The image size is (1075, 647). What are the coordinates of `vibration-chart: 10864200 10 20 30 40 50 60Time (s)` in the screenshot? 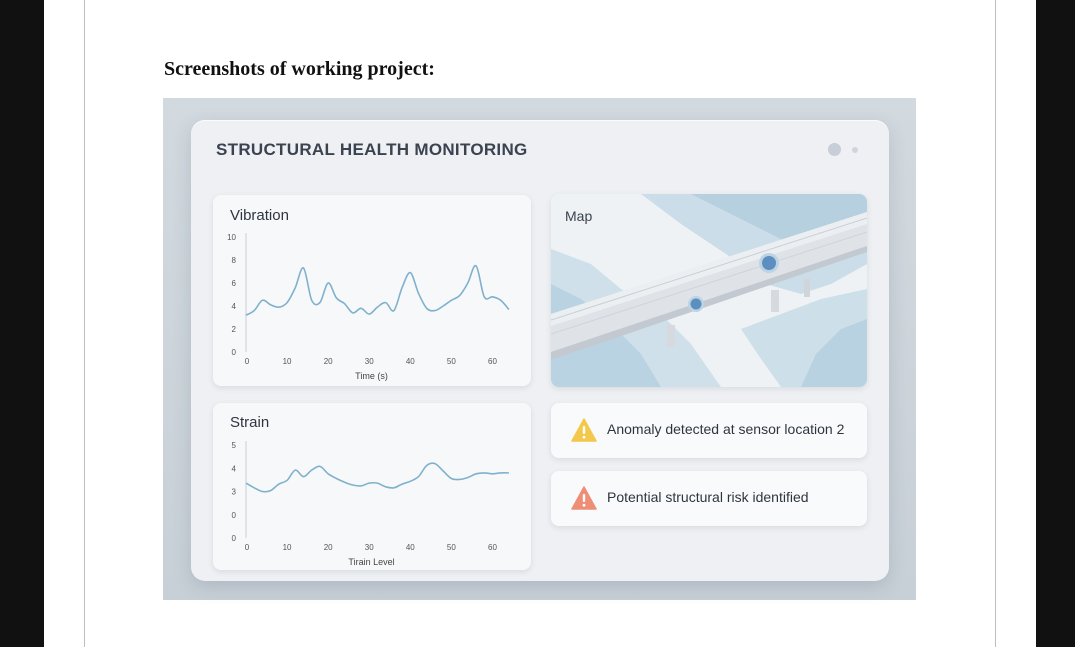 It's located at (368, 307).